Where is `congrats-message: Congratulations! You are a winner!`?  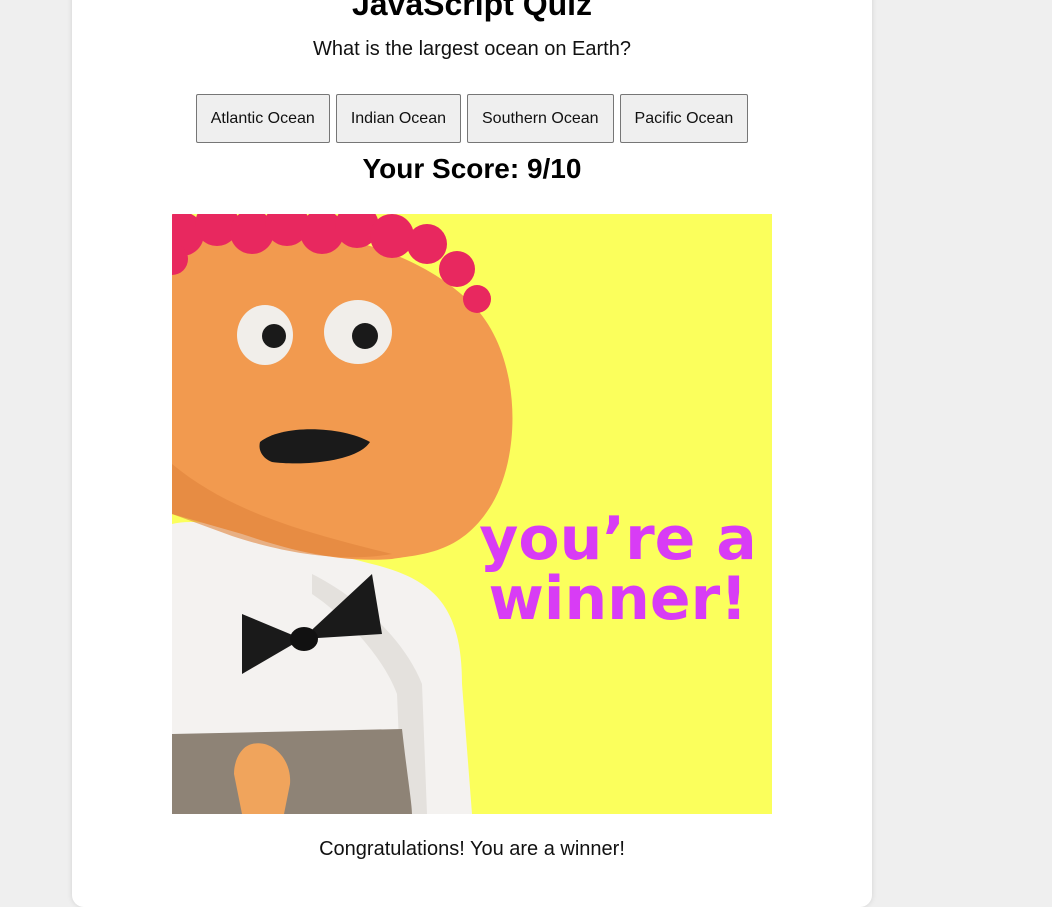 congrats-message: Congratulations! You are a winner! is located at coordinates (472, 849).